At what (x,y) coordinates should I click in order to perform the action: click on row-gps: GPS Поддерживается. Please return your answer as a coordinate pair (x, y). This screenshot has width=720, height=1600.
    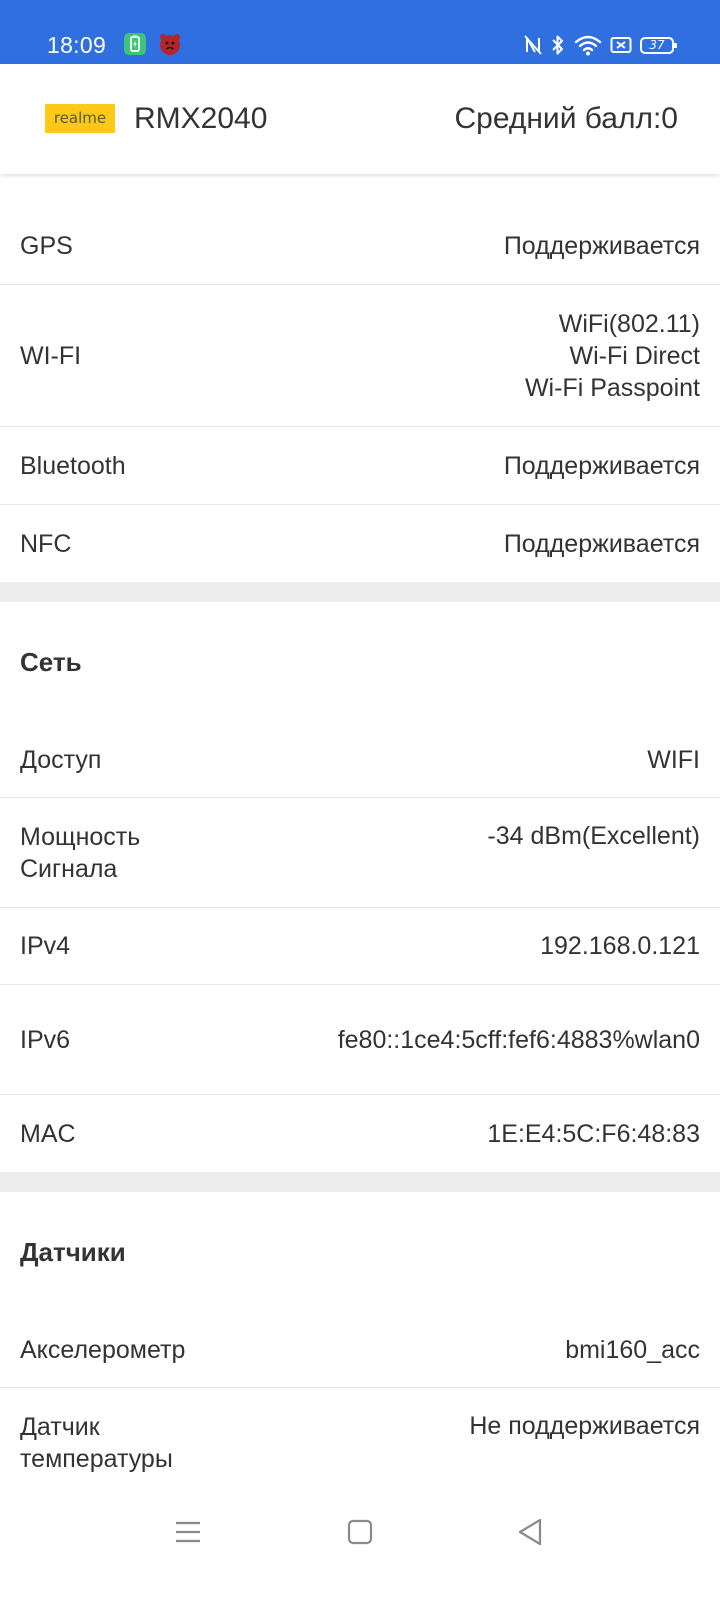
    Looking at the image, I should click on (360, 246).